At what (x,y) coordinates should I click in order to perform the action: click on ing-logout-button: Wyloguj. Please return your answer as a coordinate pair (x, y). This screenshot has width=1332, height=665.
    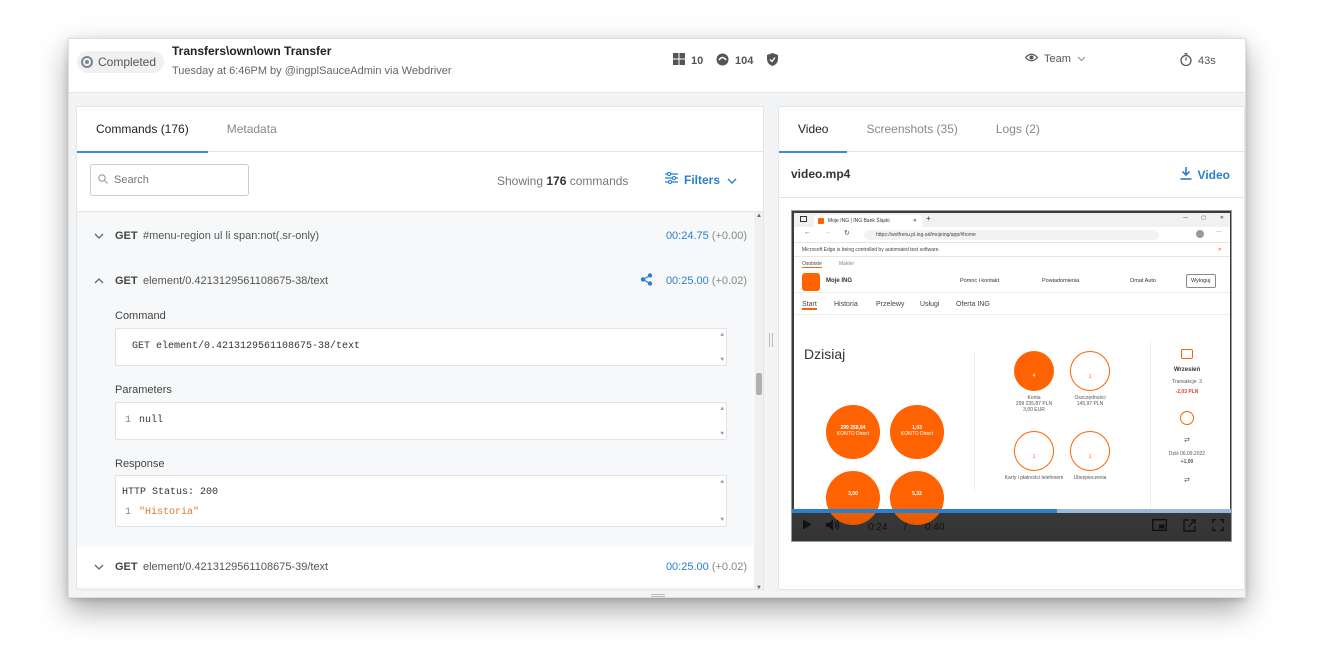
    Looking at the image, I should click on (1201, 281).